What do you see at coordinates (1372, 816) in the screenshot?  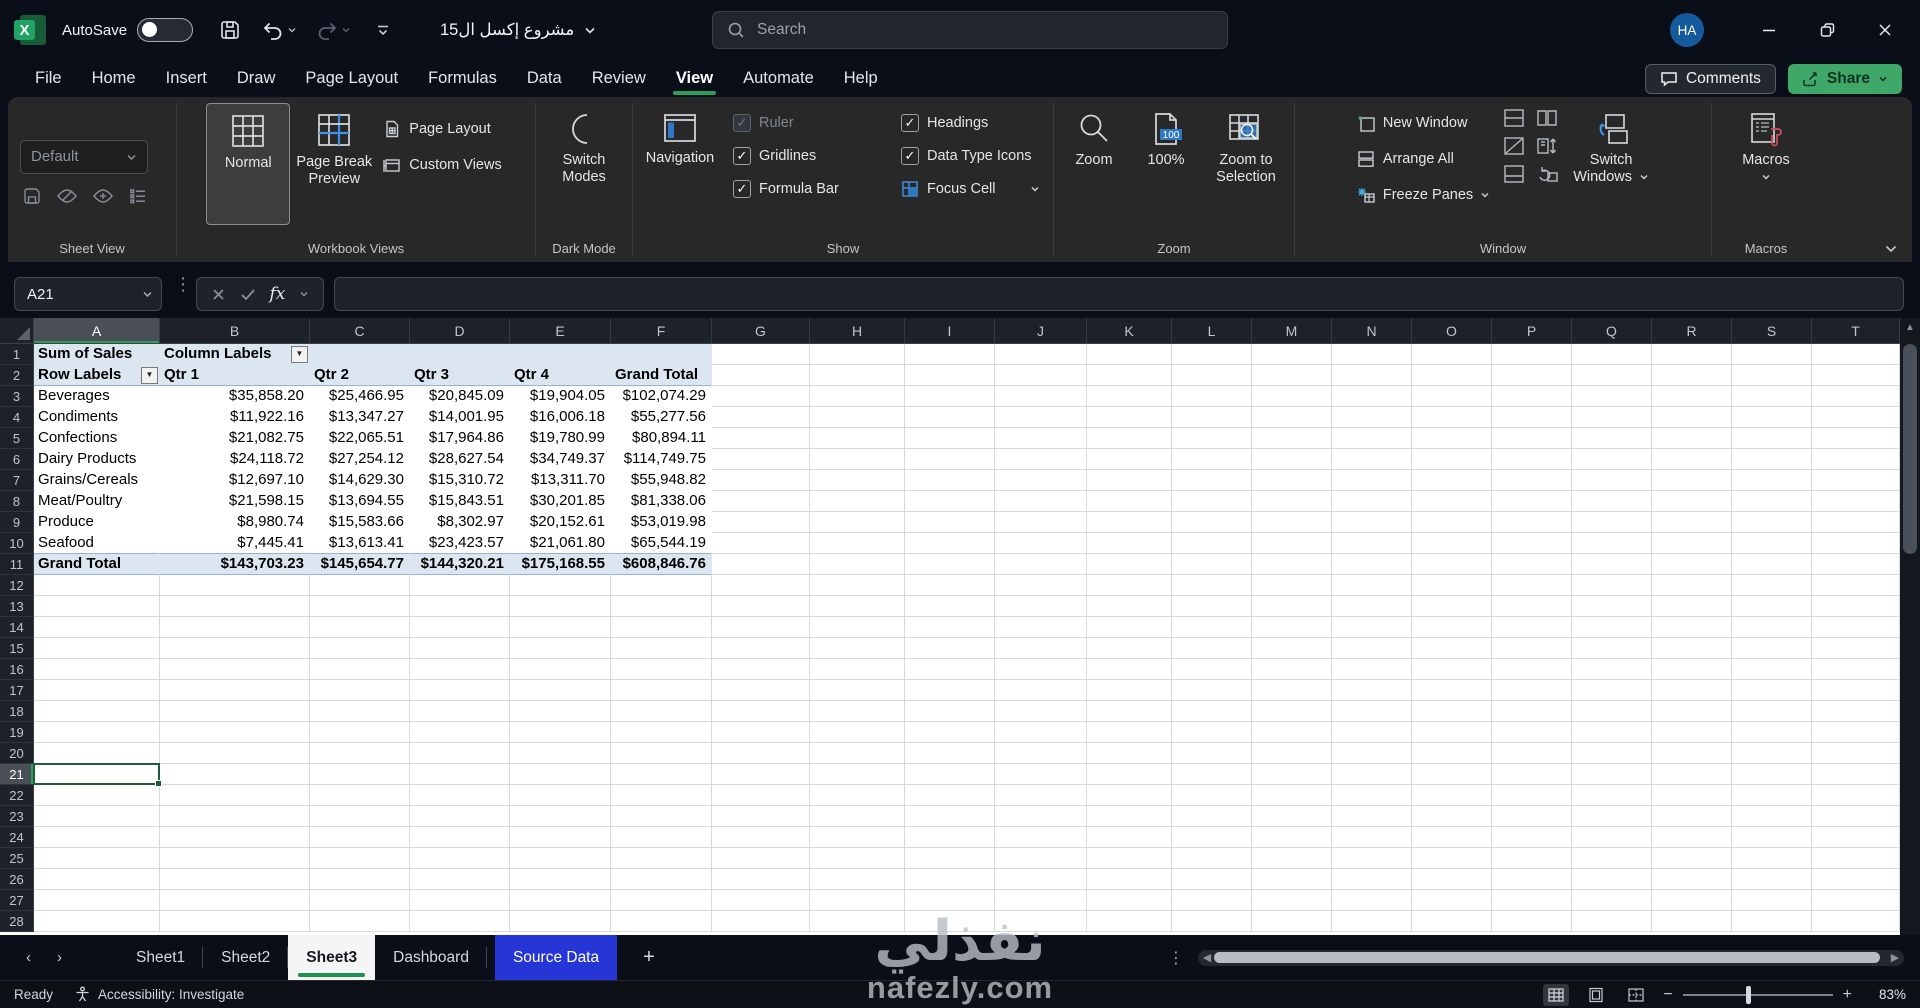 I see `cell-N23` at bounding box center [1372, 816].